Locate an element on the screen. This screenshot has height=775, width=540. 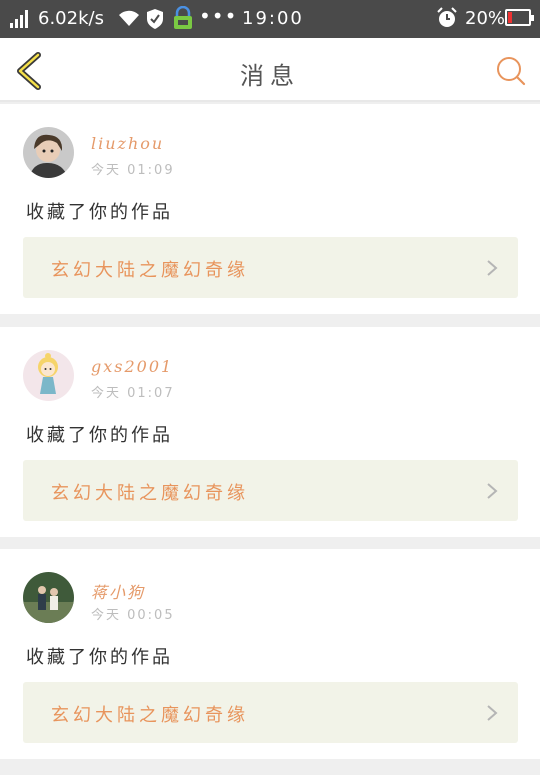
nav-bar: 消息 is located at coordinates (270, 70).